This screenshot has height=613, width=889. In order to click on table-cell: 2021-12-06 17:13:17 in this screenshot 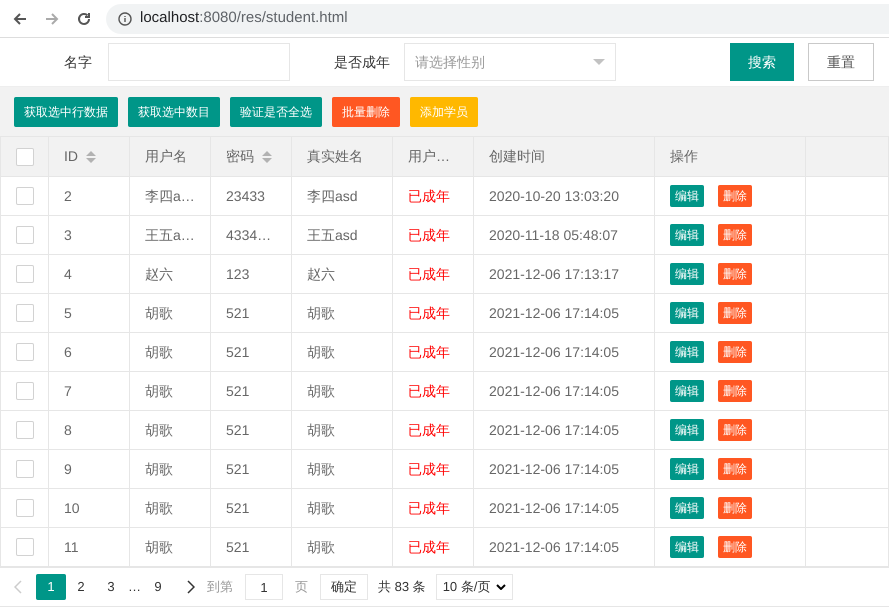, I will do `click(554, 274)`.